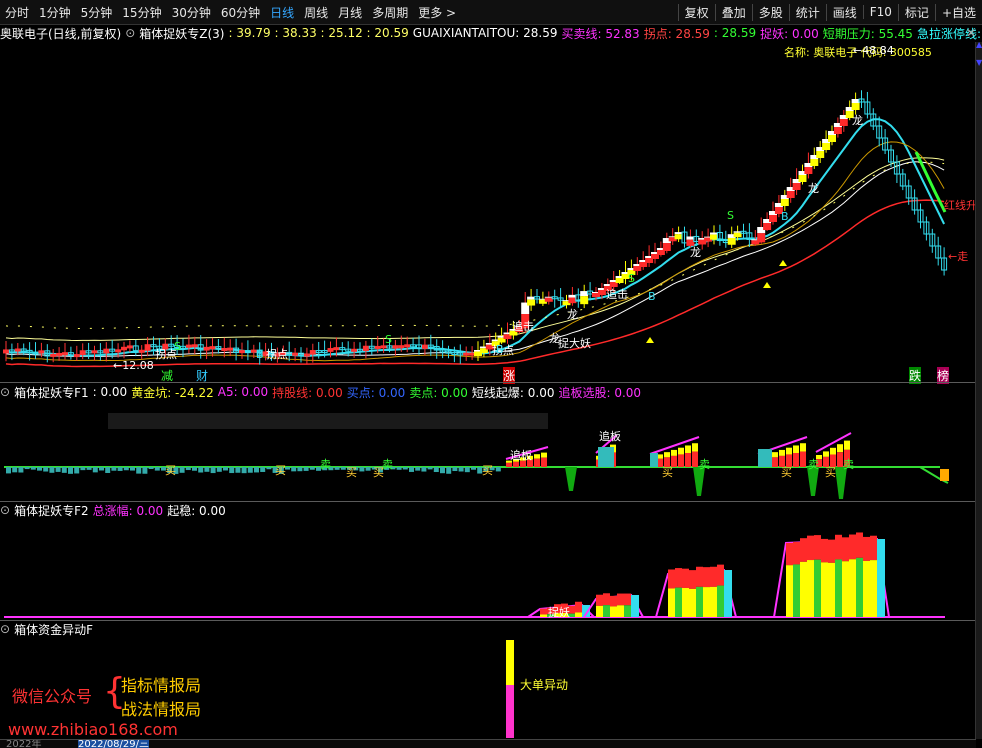  Describe the element at coordinates (316, 12) in the screenshot. I see `period-tab-7: 周线` at that location.